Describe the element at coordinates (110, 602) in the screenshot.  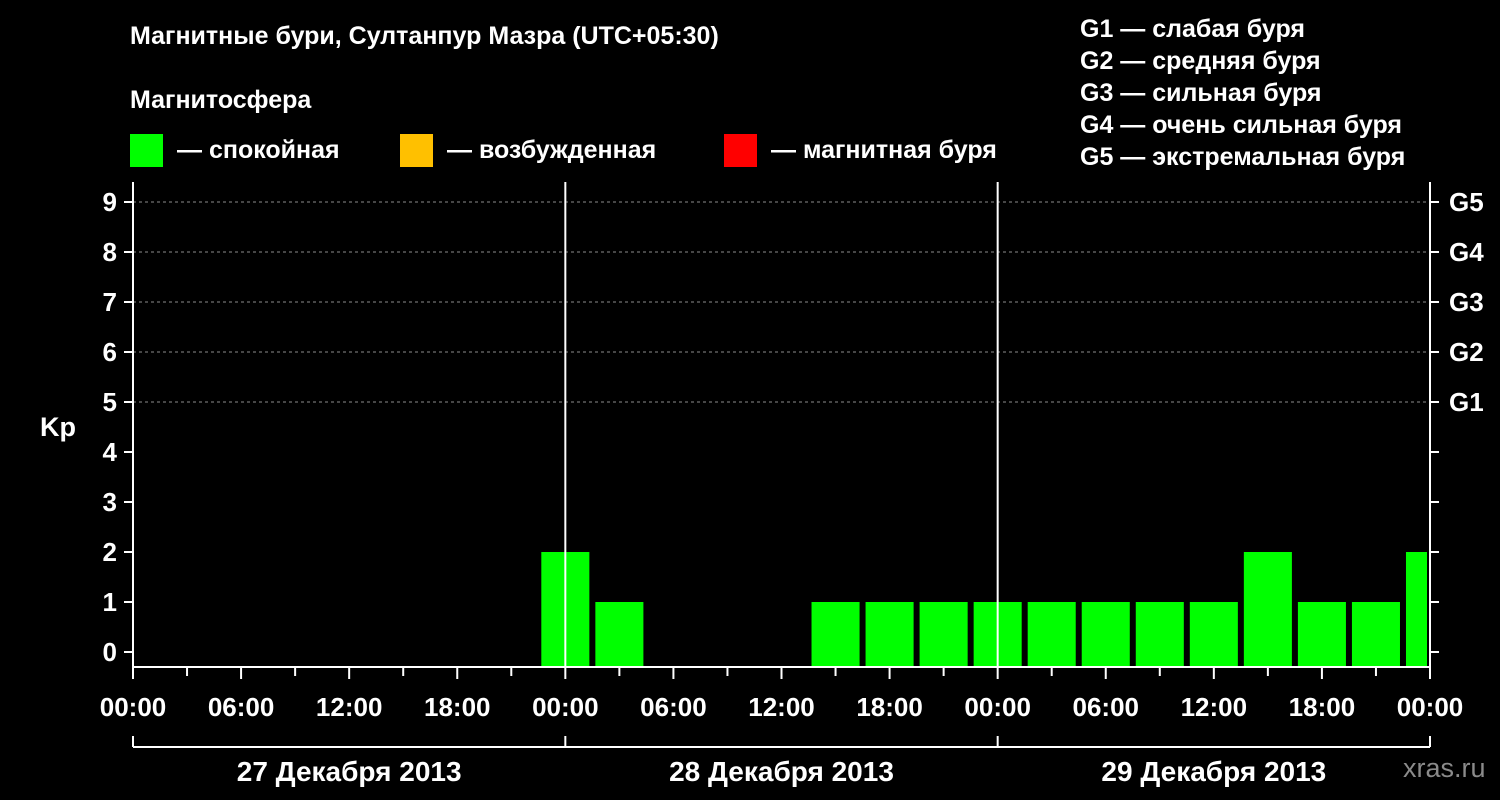
I see `y-tick-label: 1` at that location.